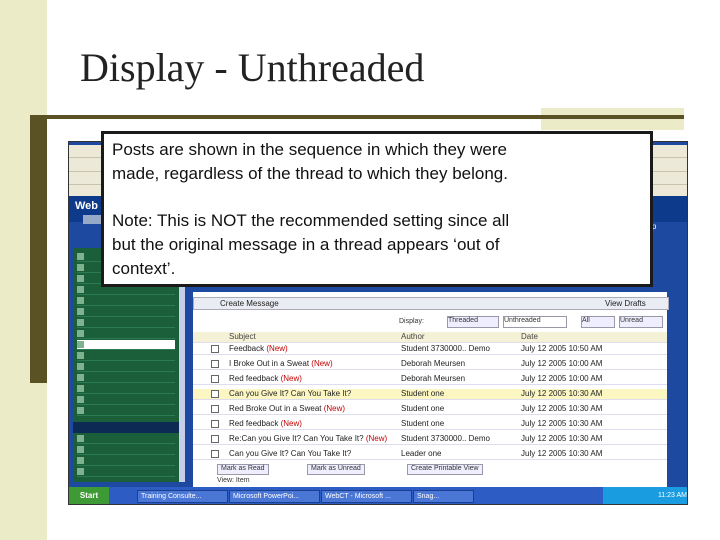 This screenshot has height=540, width=720. I want to click on webct-header-button, so click(93, 219).